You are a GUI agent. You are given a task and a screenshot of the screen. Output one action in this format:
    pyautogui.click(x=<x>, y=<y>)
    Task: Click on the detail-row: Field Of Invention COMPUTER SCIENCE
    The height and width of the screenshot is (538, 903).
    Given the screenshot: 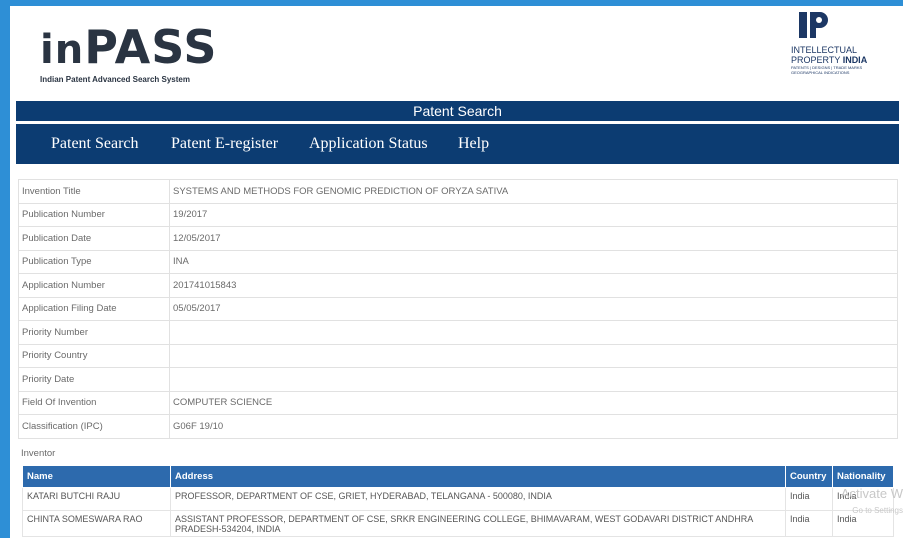 What is the action you would take?
    pyautogui.click(x=458, y=402)
    